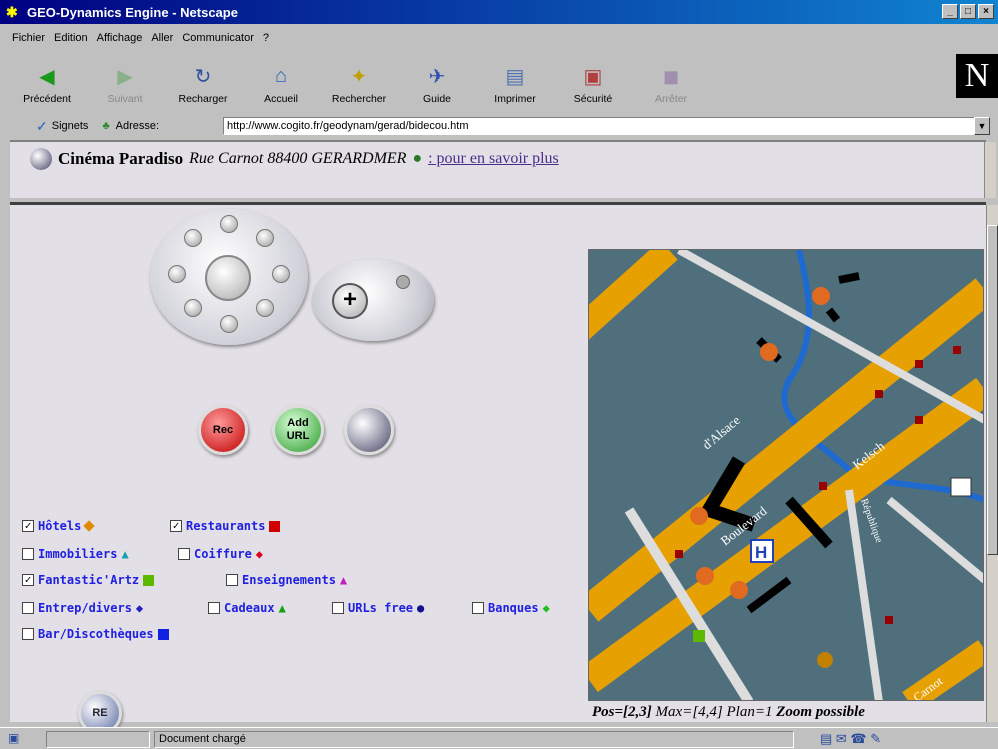 The height and width of the screenshot is (749, 998). What do you see at coordinates (515, 81) in the screenshot?
I see `print-button: ▤ Imprimer` at bounding box center [515, 81].